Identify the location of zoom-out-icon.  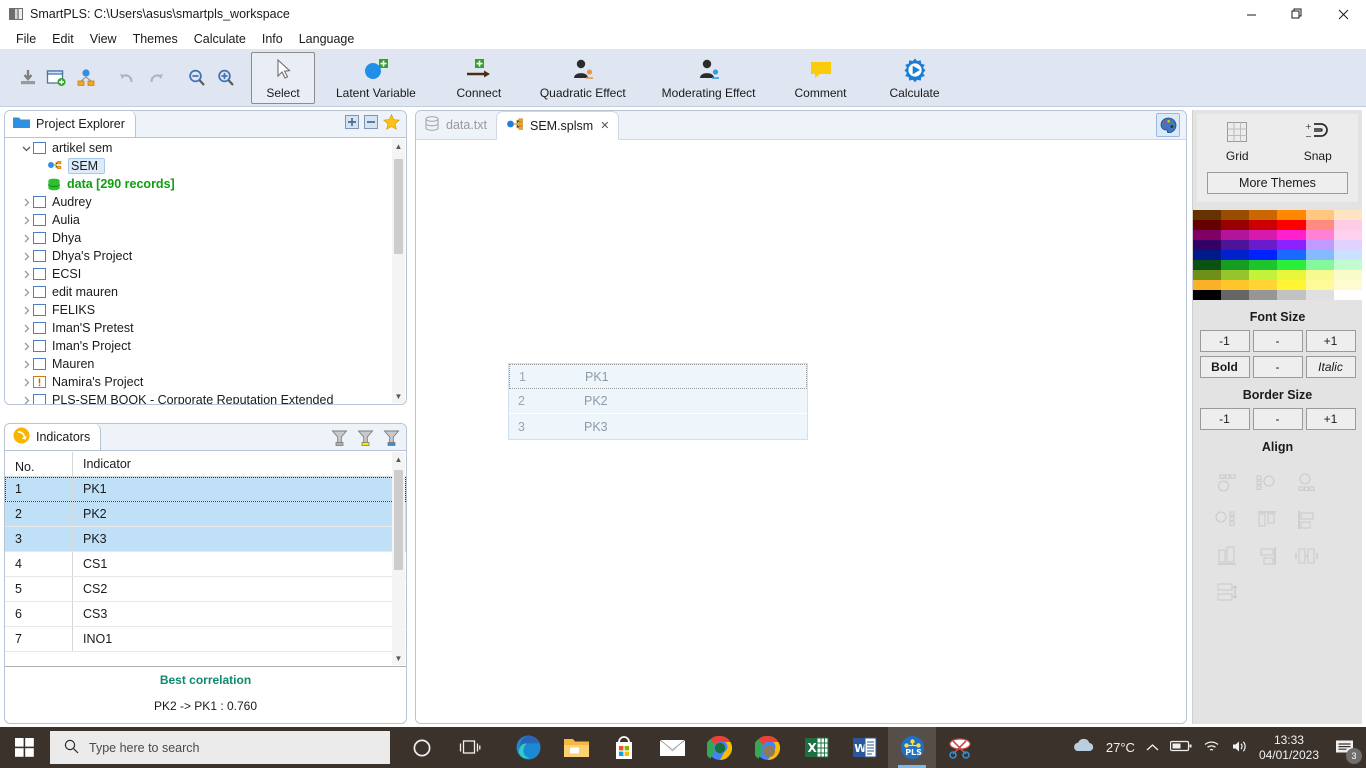
(196, 78).